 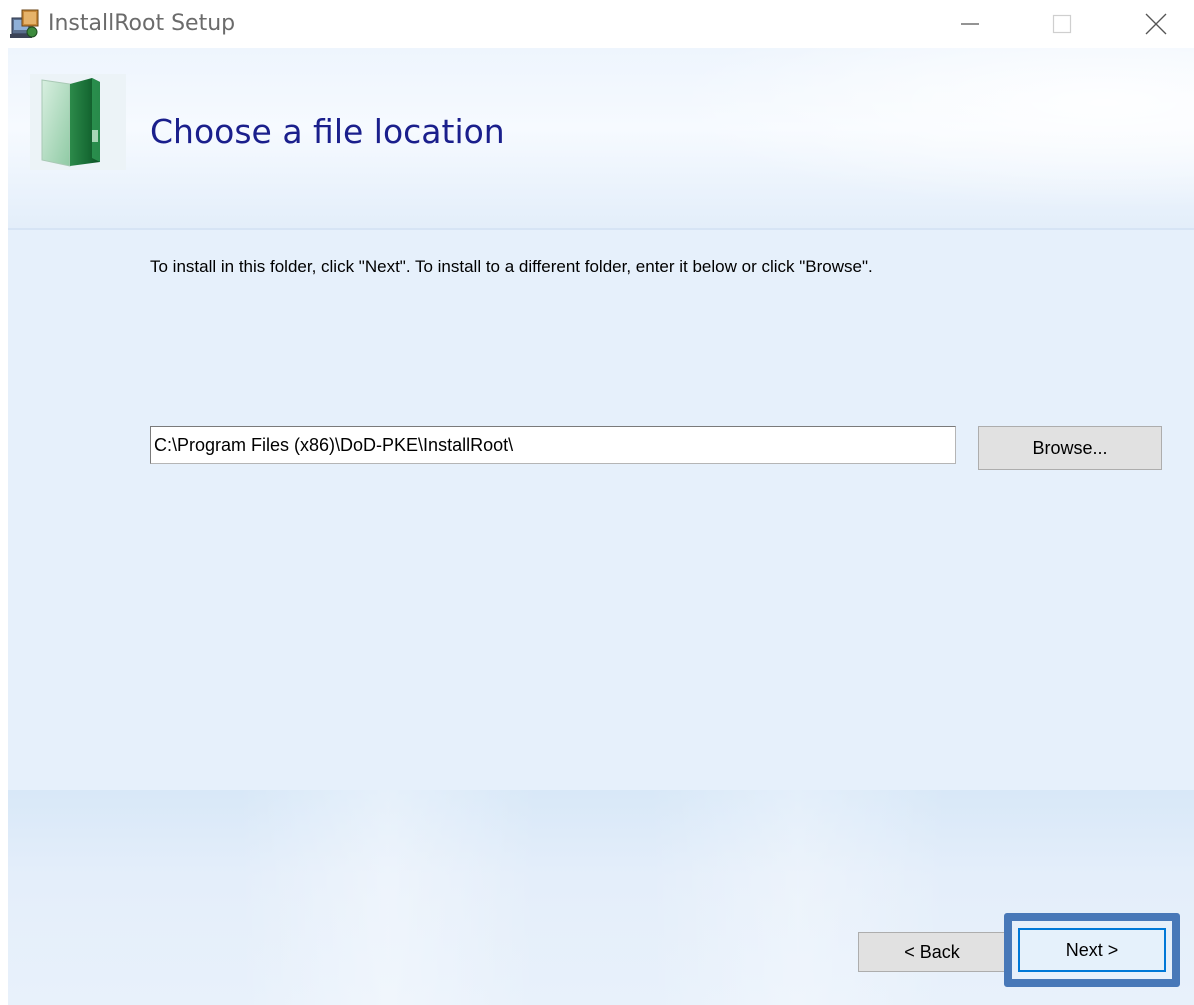 What do you see at coordinates (894, 138) in the screenshot?
I see `header-gloss` at bounding box center [894, 138].